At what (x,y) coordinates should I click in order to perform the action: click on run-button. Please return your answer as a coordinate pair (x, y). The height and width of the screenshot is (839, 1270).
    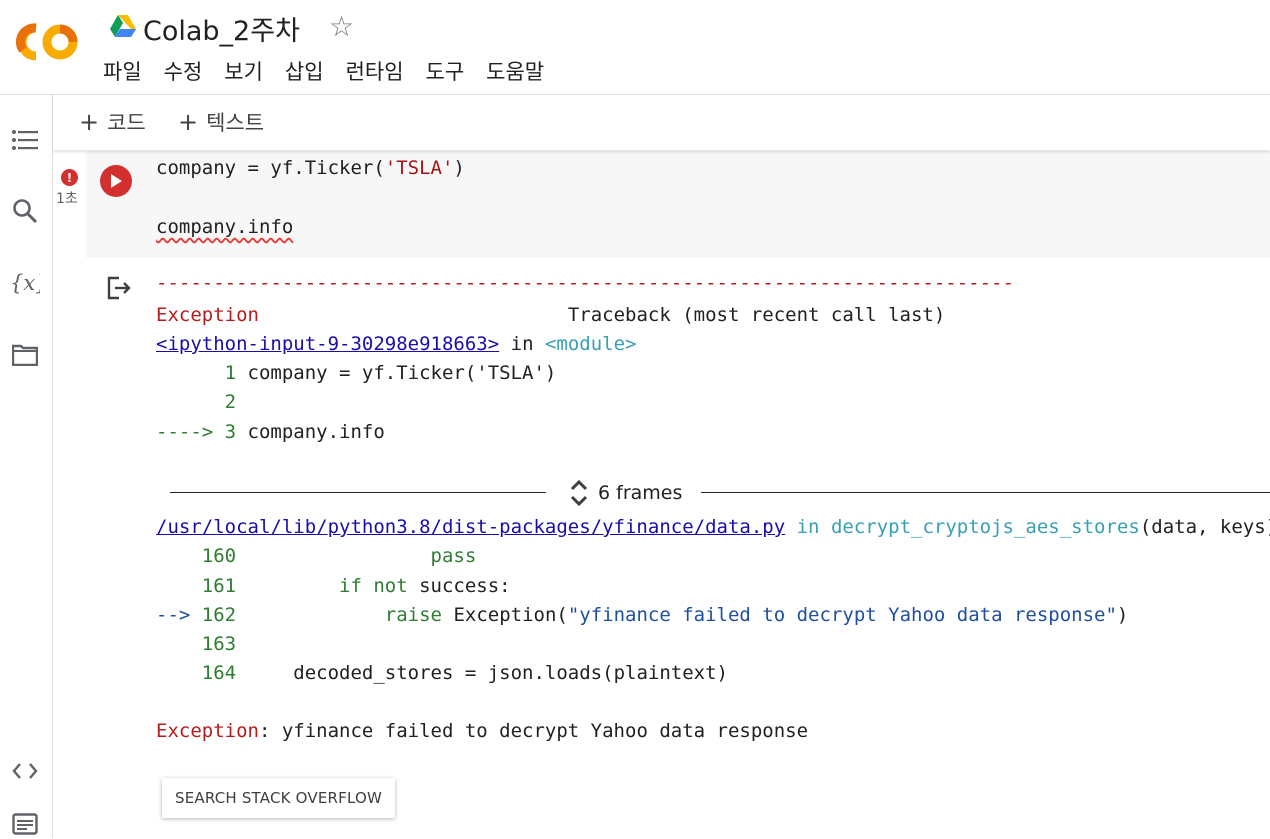
    Looking at the image, I should click on (116, 181).